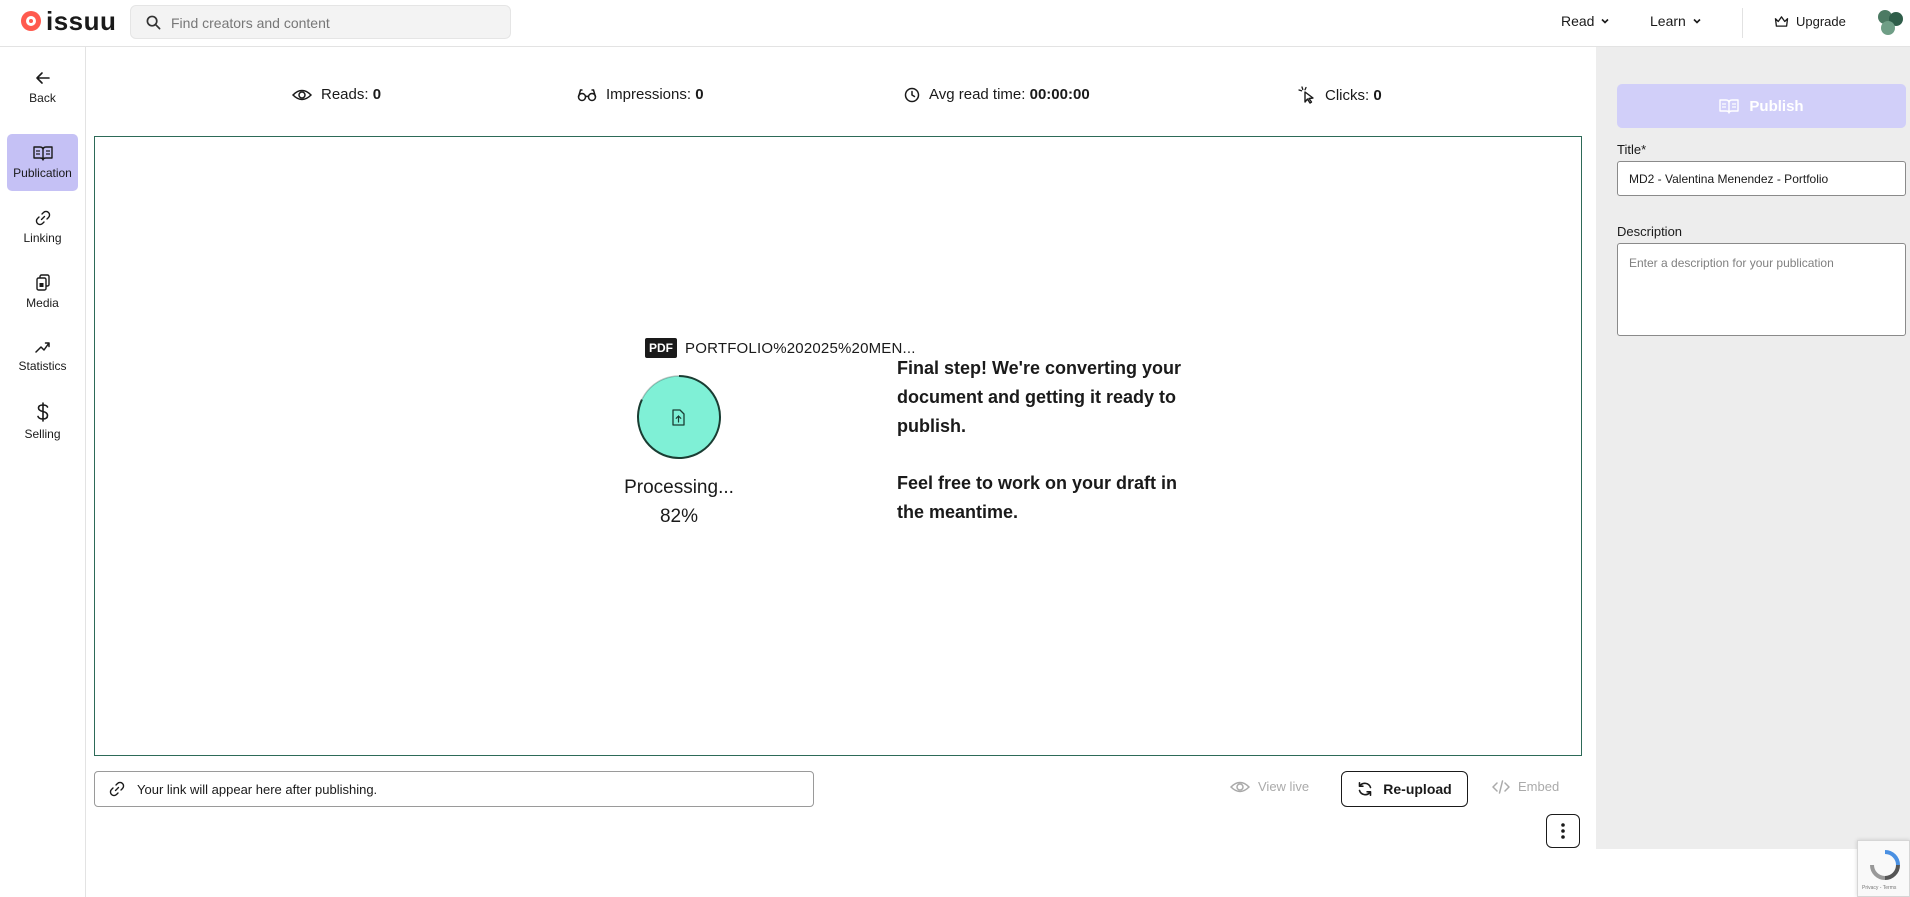 The width and height of the screenshot is (1910, 897). I want to click on embed-button: Embed, so click(1525, 786).